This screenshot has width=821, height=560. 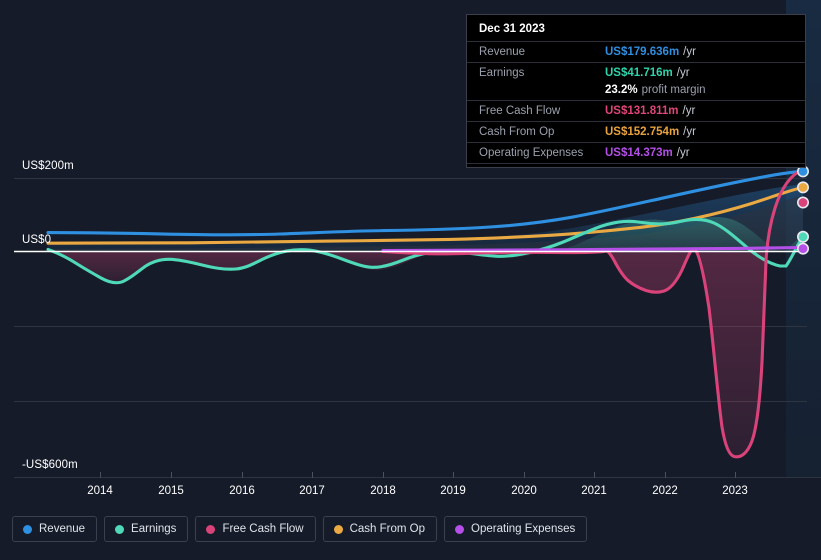 I want to click on legend-item-free-cash-flow: Free Cash Flow, so click(x=255, y=529).